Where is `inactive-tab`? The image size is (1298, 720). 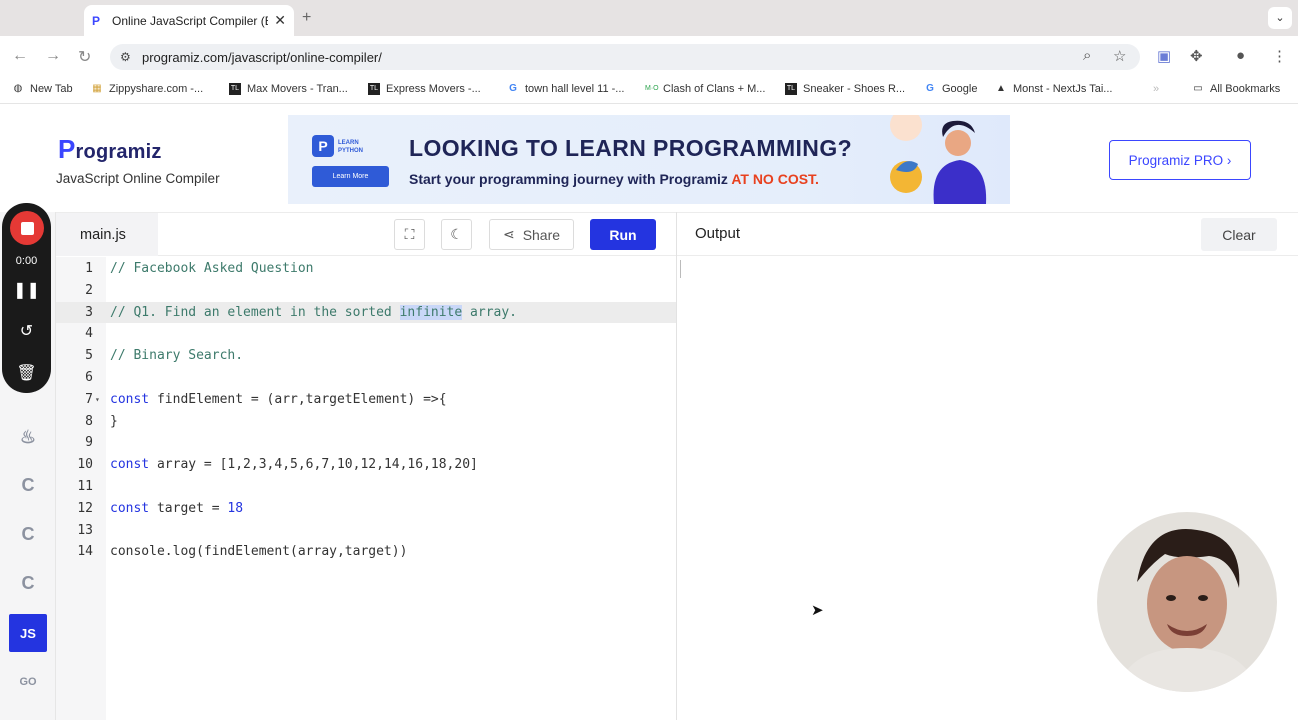
inactive-tab is located at coordinates (42, 19).